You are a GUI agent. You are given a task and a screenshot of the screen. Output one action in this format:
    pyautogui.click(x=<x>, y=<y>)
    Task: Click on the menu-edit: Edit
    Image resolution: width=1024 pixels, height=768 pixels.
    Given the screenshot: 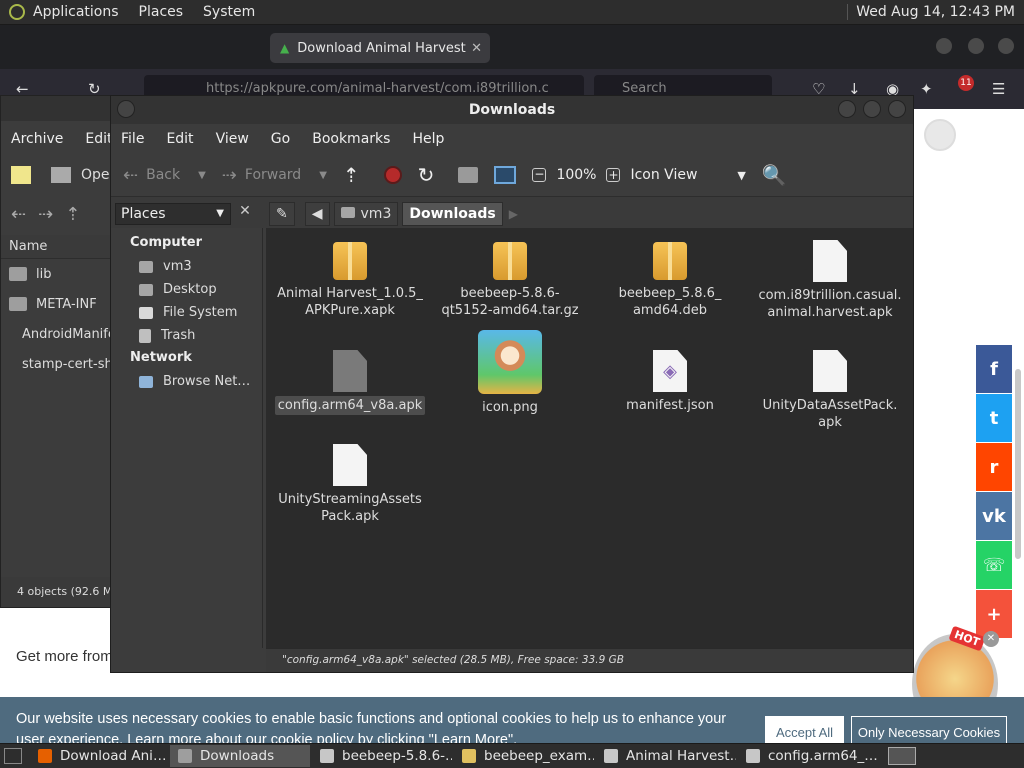 What is the action you would take?
    pyautogui.click(x=179, y=139)
    